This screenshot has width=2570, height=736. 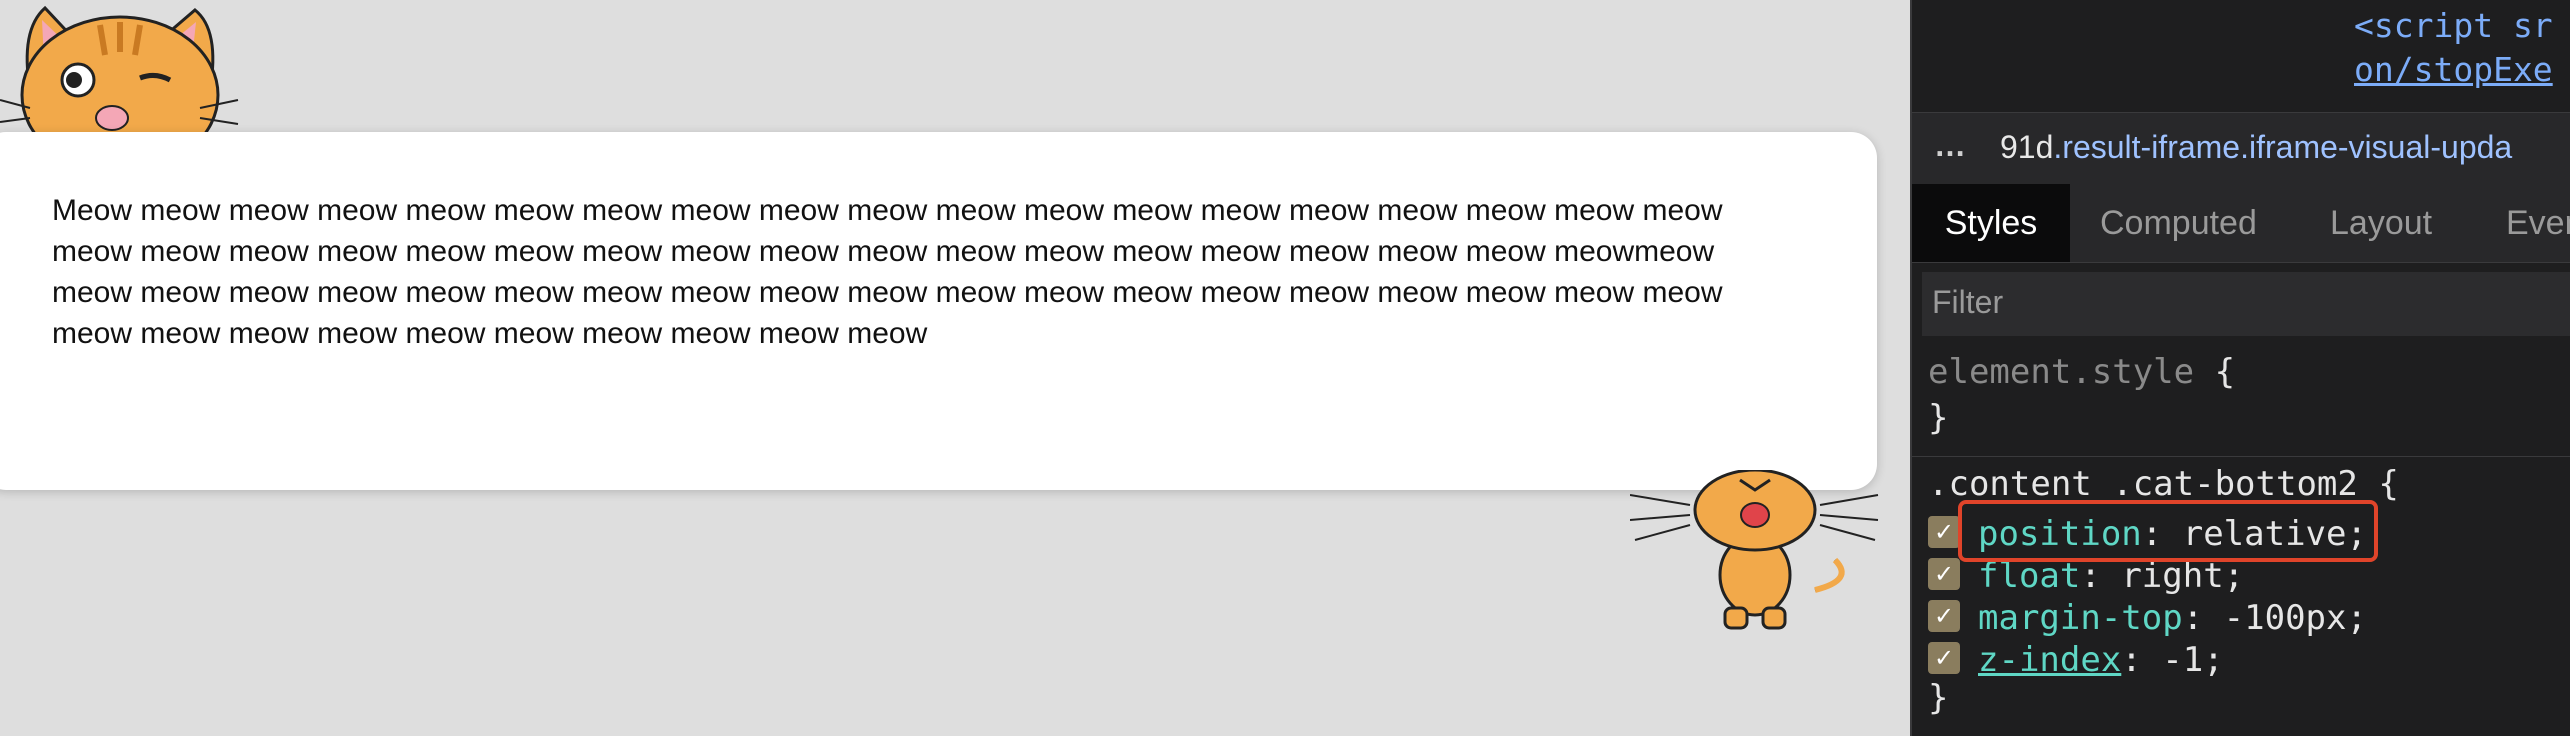 What do you see at coordinates (1968, 302) in the screenshot?
I see `filter-placeholder: Filter` at bounding box center [1968, 302].